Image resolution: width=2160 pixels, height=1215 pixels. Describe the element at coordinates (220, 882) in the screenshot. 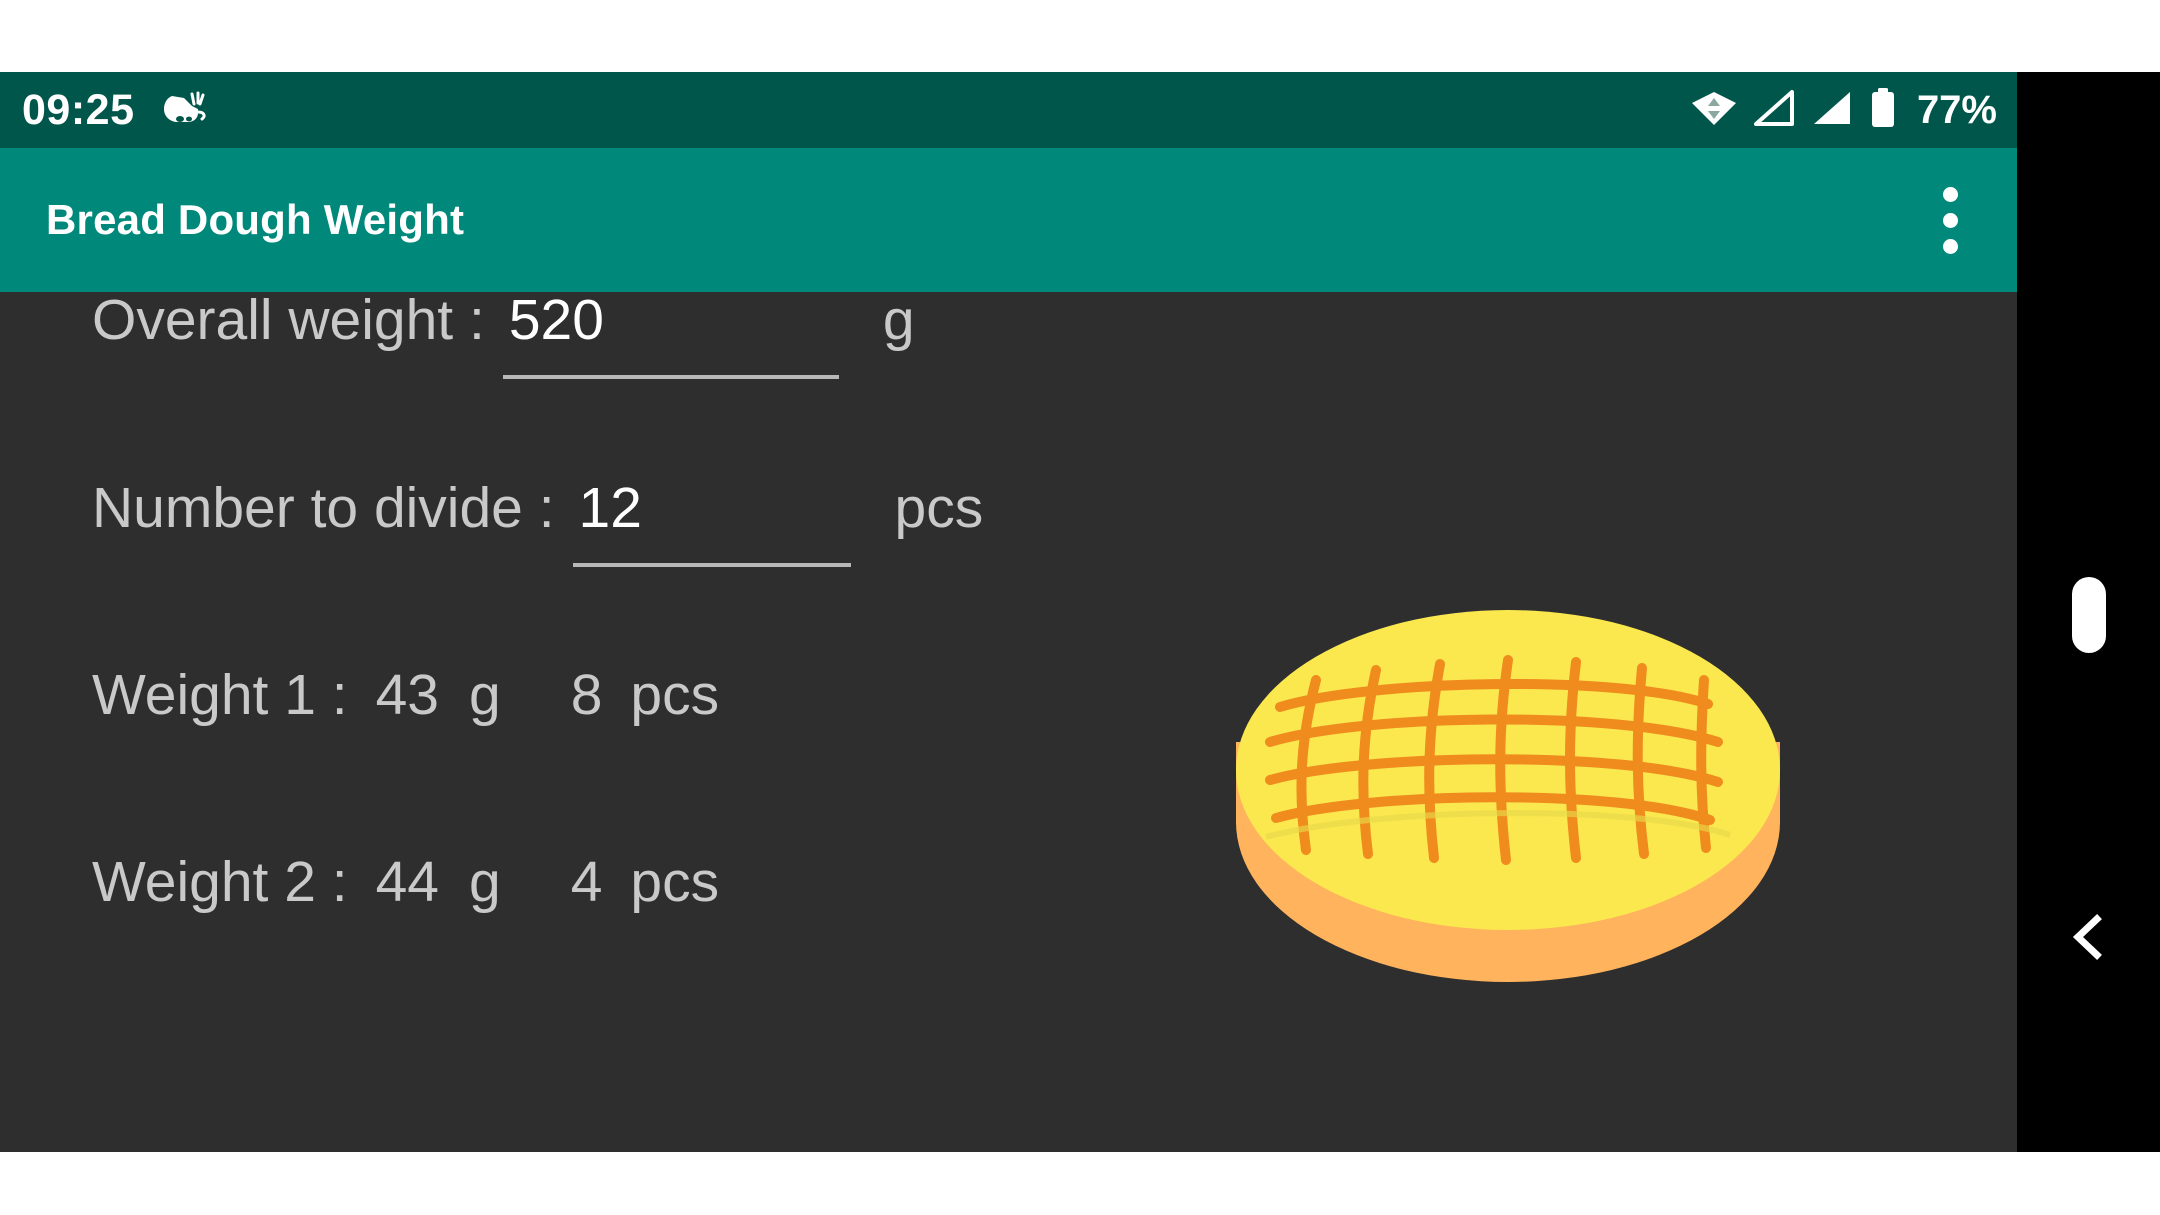

I see `weight-2-label: Weight 2 :` at that location.